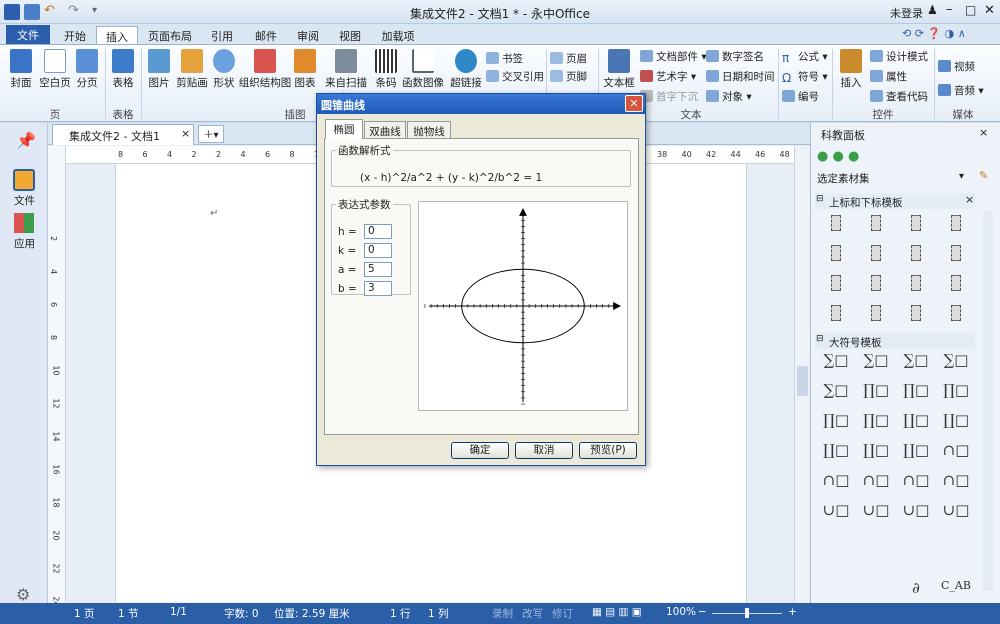  What do you see at coordinates (55, 69) in the screenshot?
I see `blank-page-button: 空白页` at bounding box center [55, 69].